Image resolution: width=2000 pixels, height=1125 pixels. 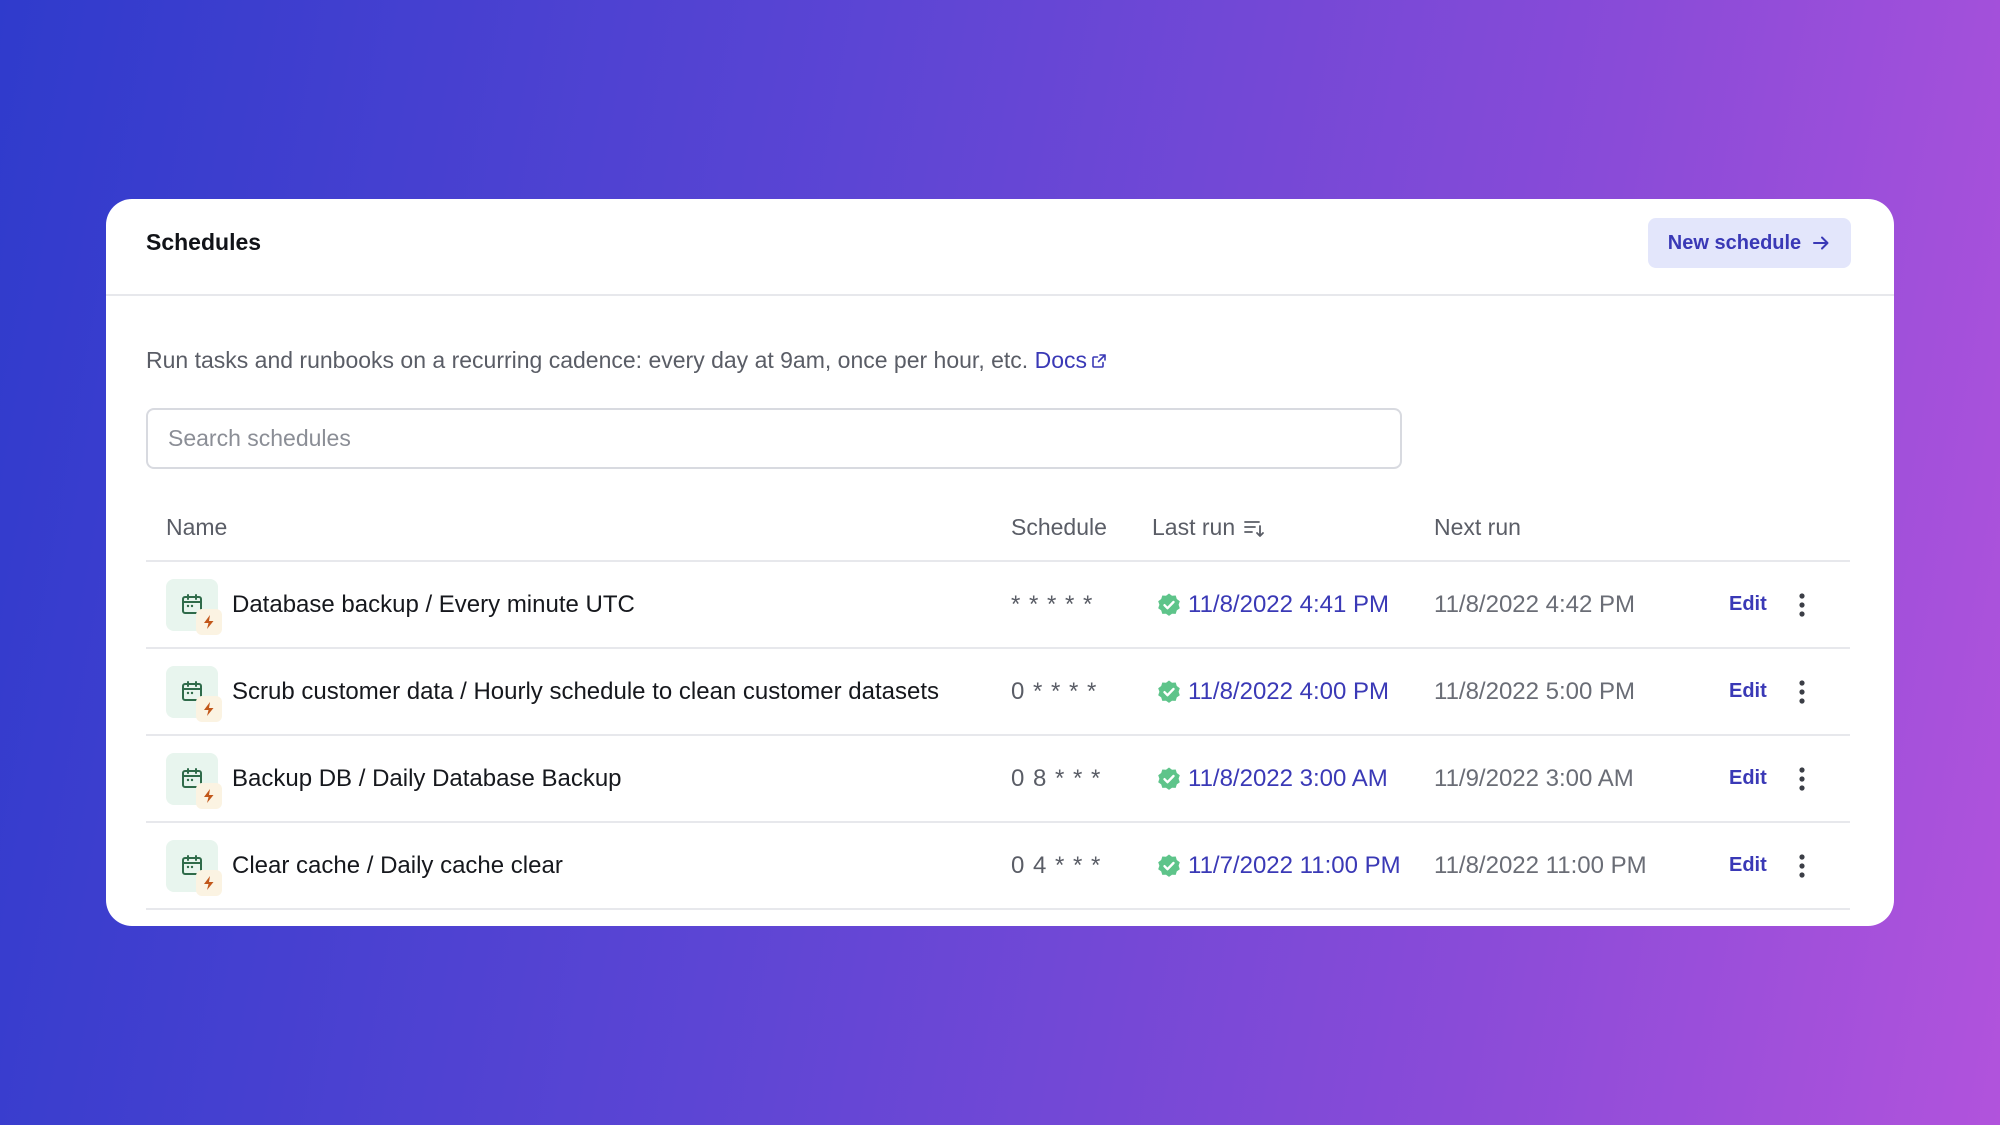 I want to click on column-header-next-run: Next run, so click(x=1477, y=527).